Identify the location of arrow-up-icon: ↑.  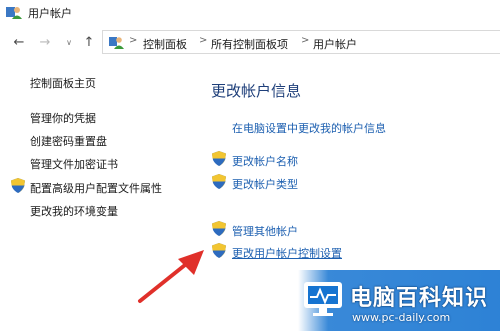
(89, 42).